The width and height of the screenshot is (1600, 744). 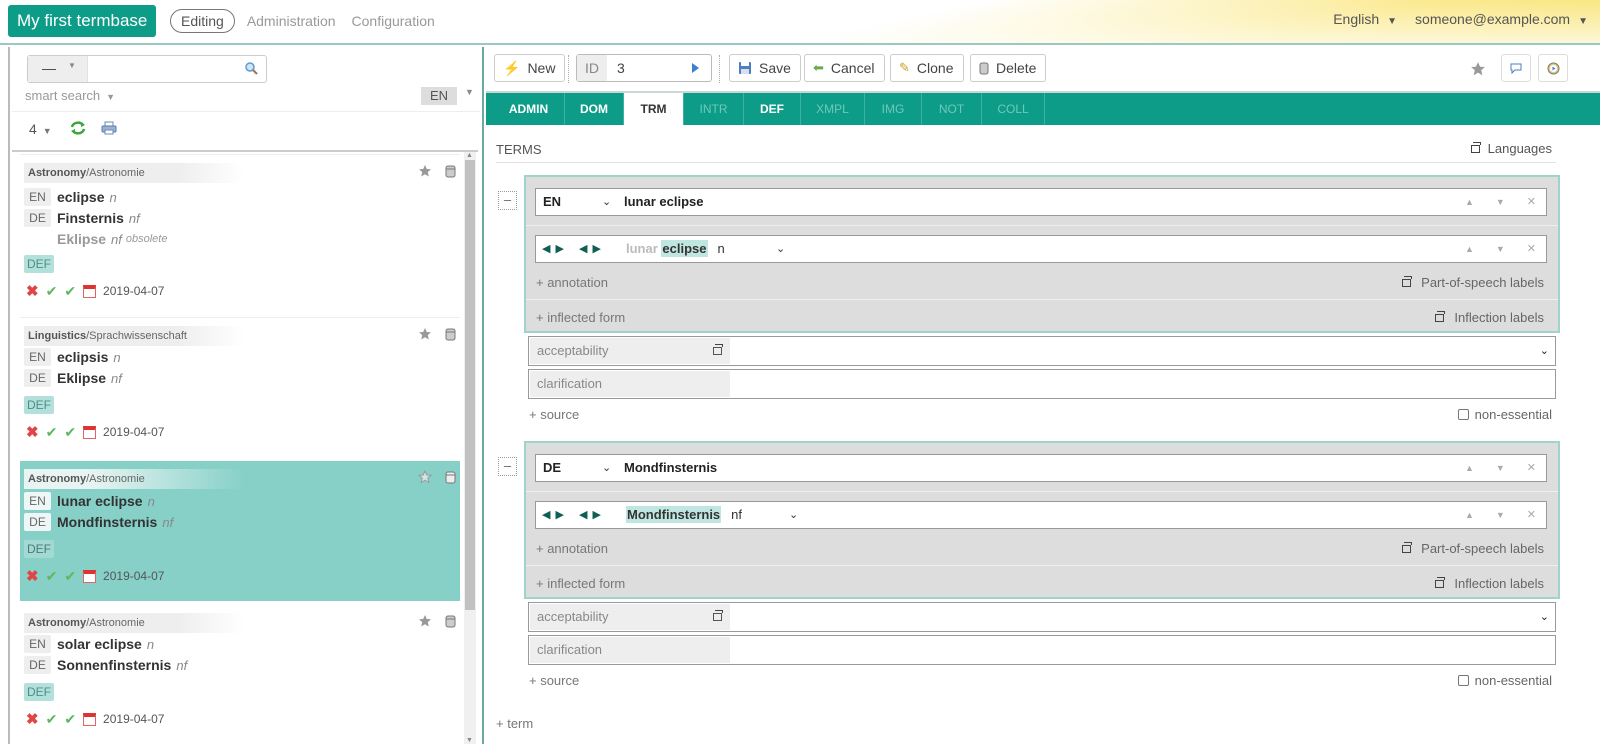 What do you see at coordinates (927, 68) in the screenshot?
I see `clone-button: ✎ Clone` at bounding box center [927, 68].